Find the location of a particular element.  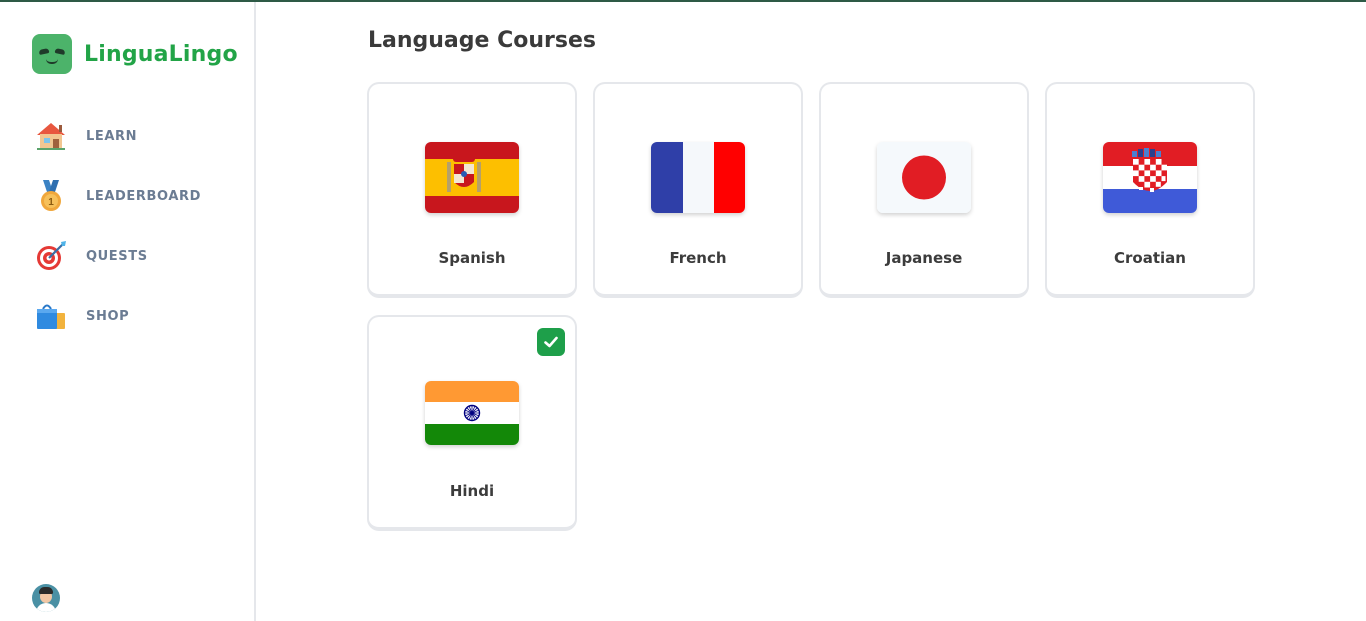

sidebar-item-quests: QUESTS is located at coordinates (132, 256).